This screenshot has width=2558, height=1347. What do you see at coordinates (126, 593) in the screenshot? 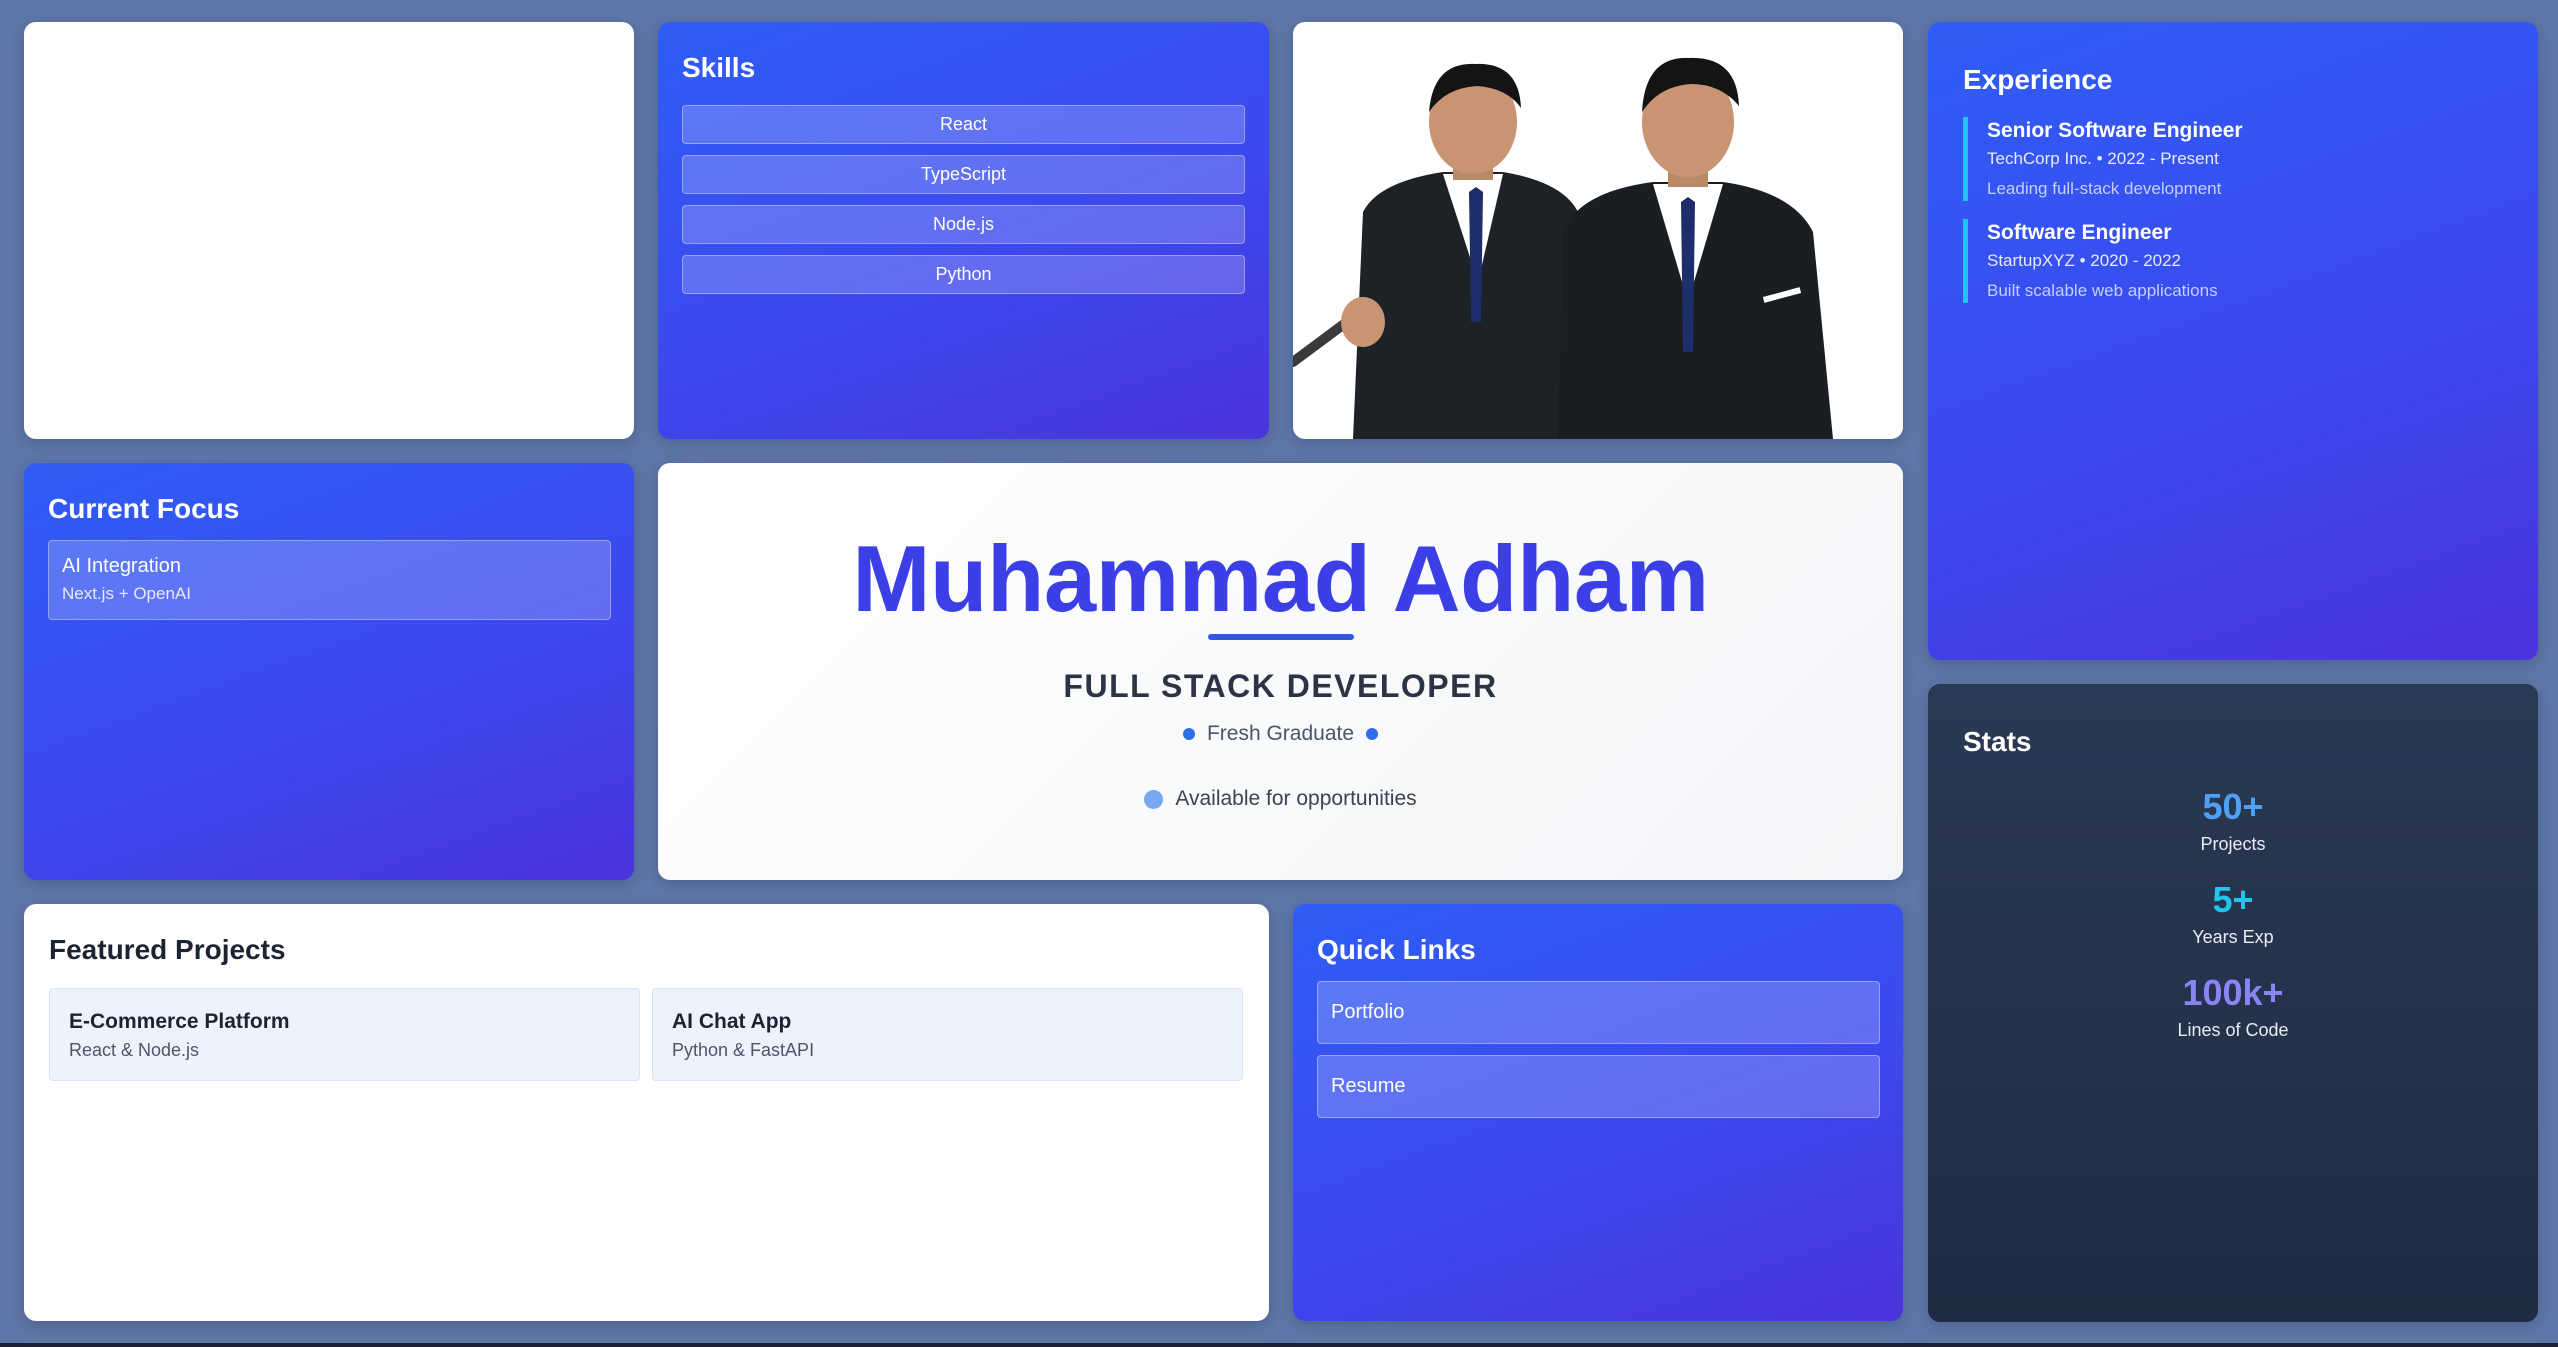
I see `focus-item-subtitle: Next.js + OpenAI` at bounding box center [126, 593].